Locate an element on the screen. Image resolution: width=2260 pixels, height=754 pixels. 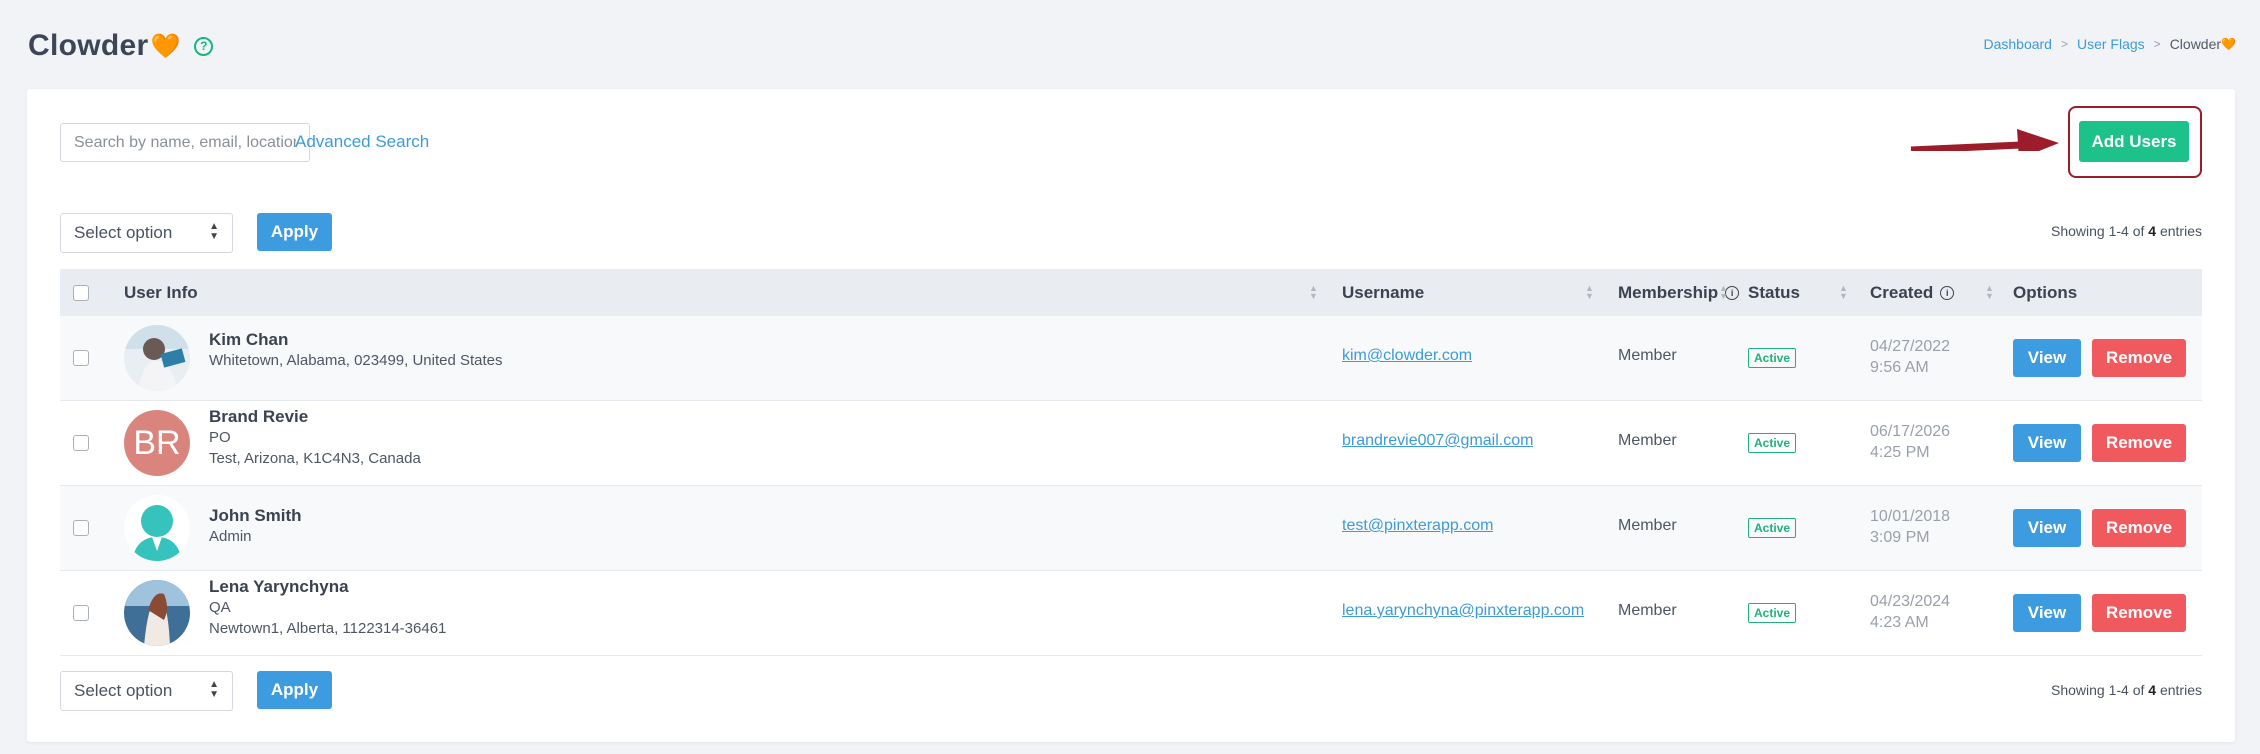
entries-summary-bottom: Showing 1-4 of 4 entries is located at coordinates (2126, 690).